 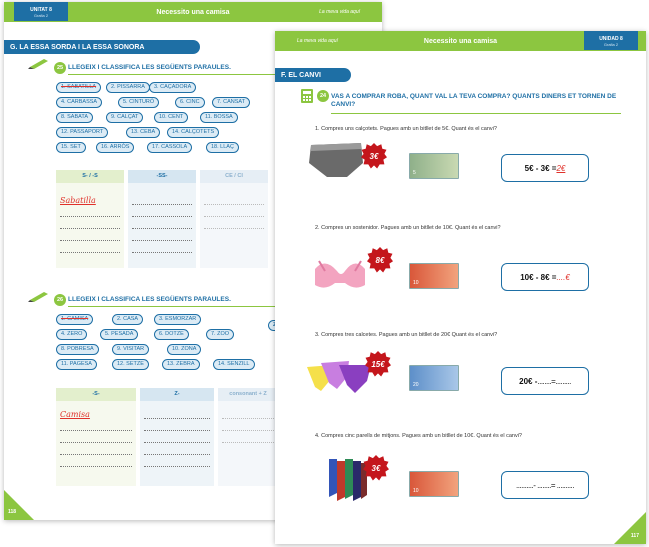 I want to click on exercise-26-rule, so click(x=173, y=306).